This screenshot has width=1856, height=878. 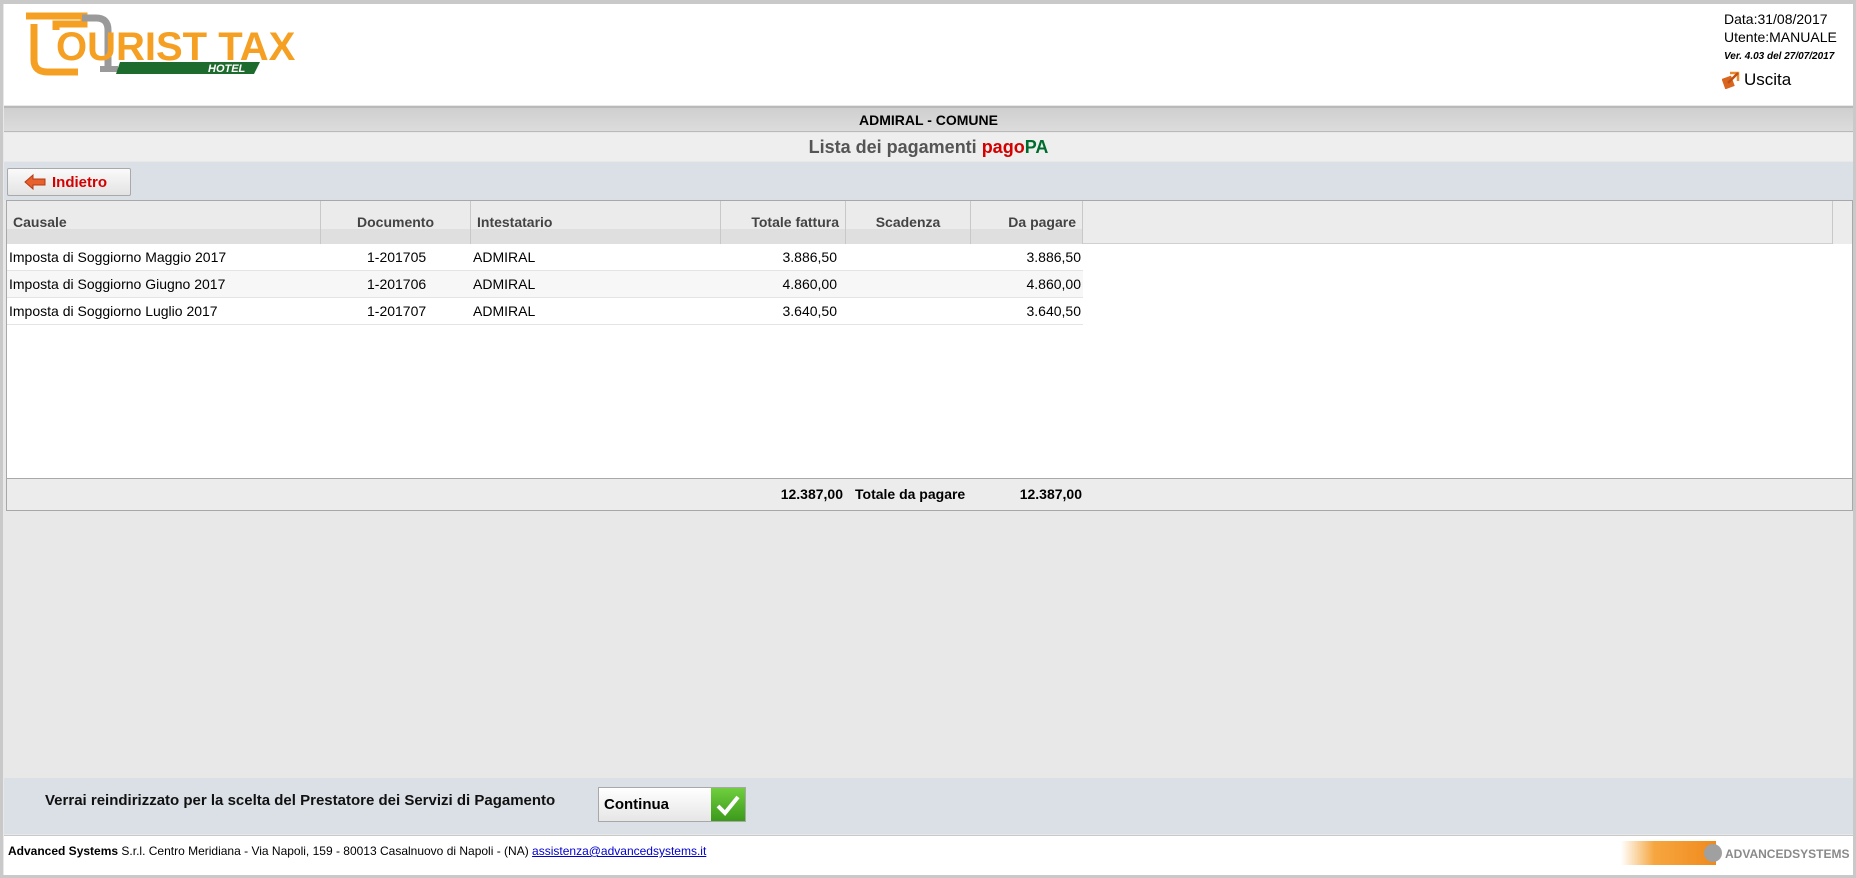 I want to click on advanced-systems-logo-text: ADVANCEDSYSTEMS, so click(x=1787, y=854).